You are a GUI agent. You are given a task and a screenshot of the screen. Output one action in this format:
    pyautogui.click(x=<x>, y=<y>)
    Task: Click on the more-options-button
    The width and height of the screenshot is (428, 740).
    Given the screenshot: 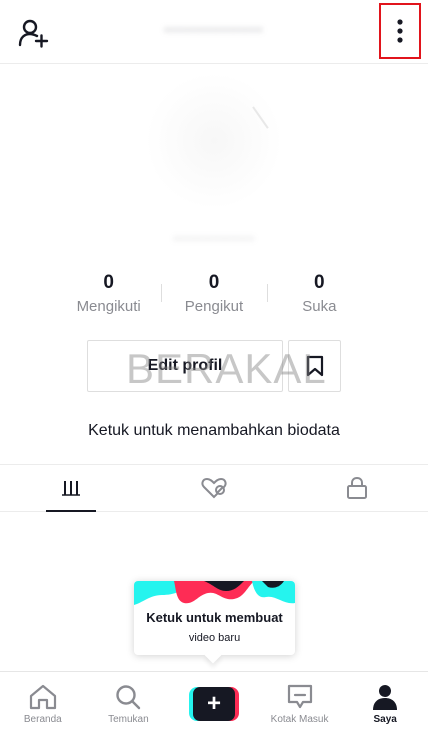 What is the action you would take?
    pyautogui.click(x=400, y=31)
    